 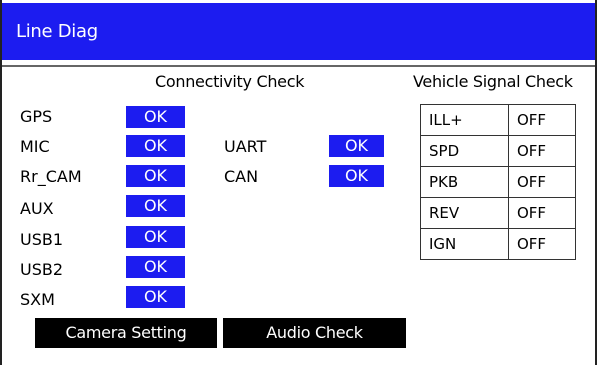 What do you see at coordinates (37, 299) in the screenshot?
I see `label-sxm: SXM` at bounding box center [37, 299].